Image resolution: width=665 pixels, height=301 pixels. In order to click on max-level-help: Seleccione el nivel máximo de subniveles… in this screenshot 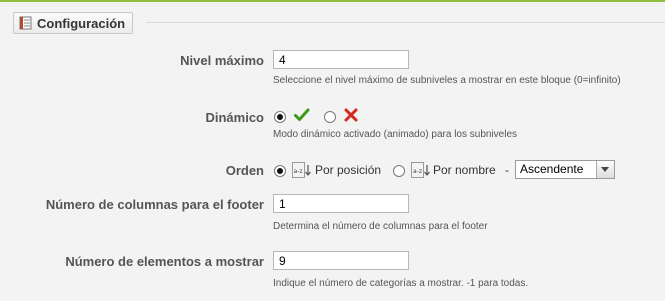, I will do `click(447, 80)`.